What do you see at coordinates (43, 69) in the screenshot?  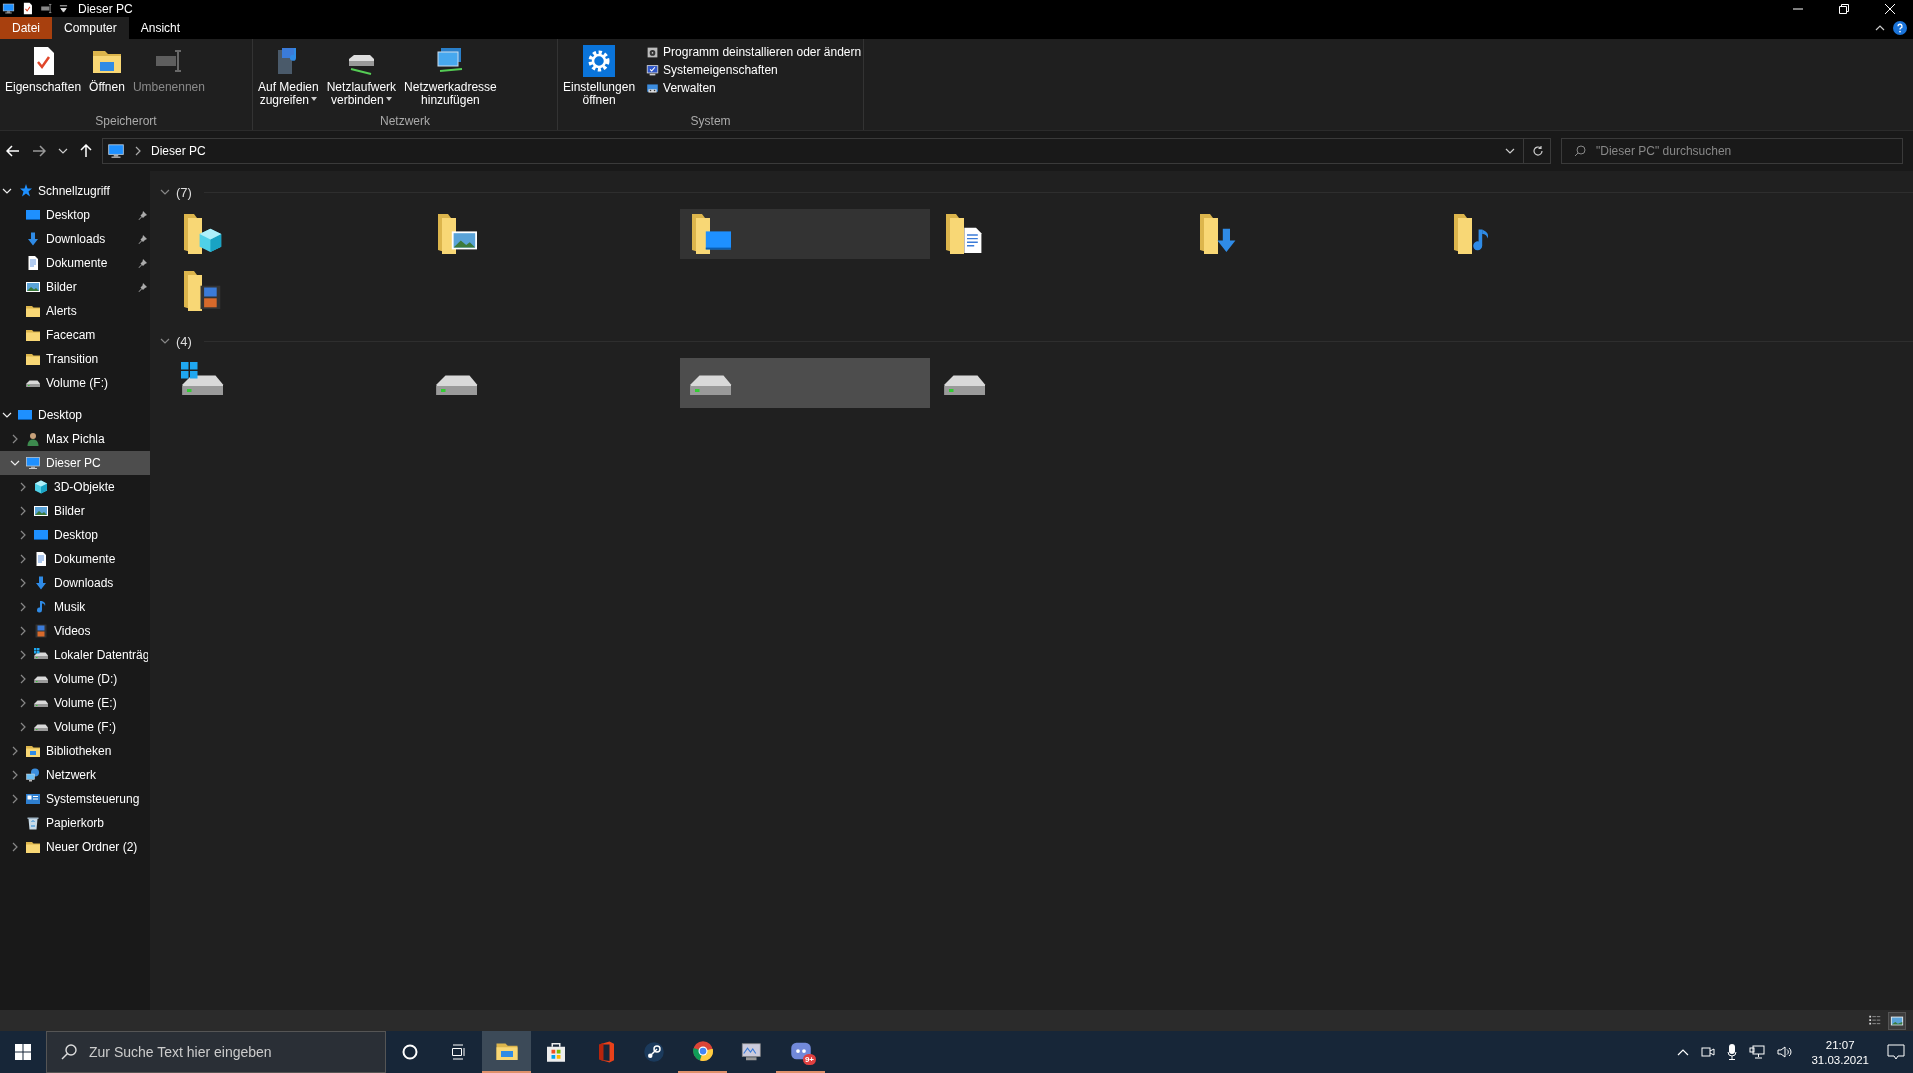 I see `properties-button: Eigenschaften` at bounding box center [43, 69].